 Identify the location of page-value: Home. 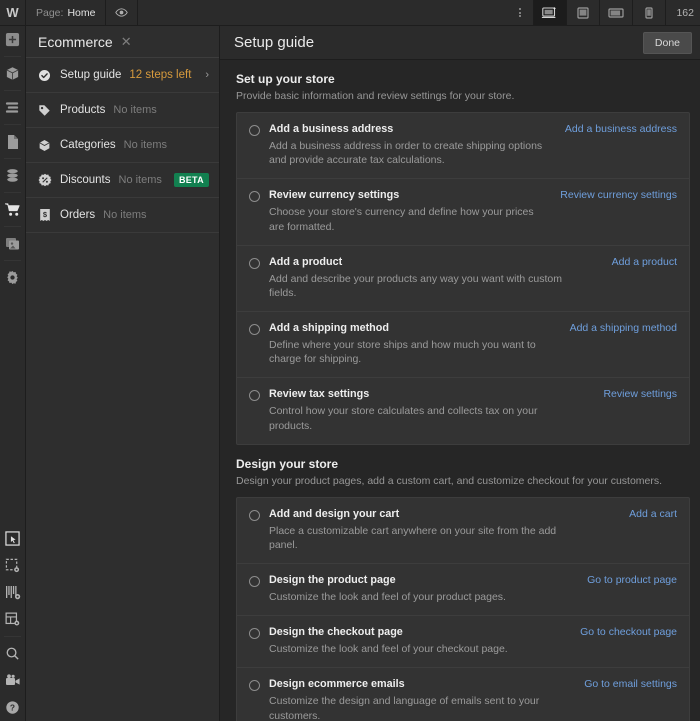
(81, 12).